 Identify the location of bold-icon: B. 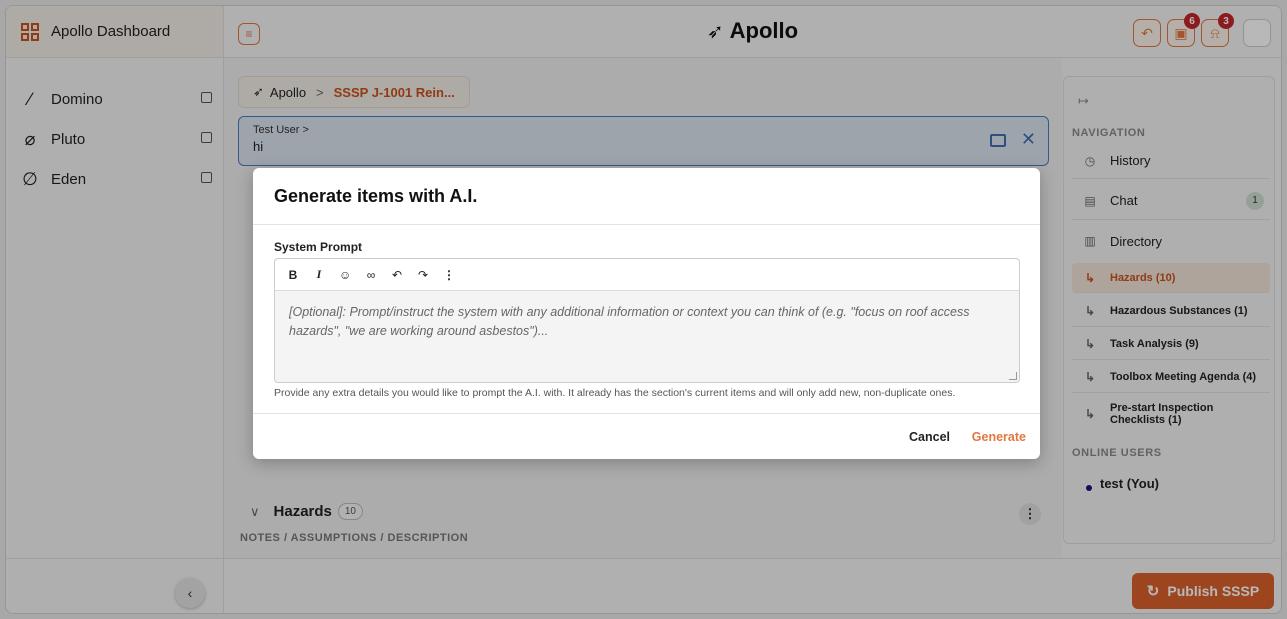
(293, 275).